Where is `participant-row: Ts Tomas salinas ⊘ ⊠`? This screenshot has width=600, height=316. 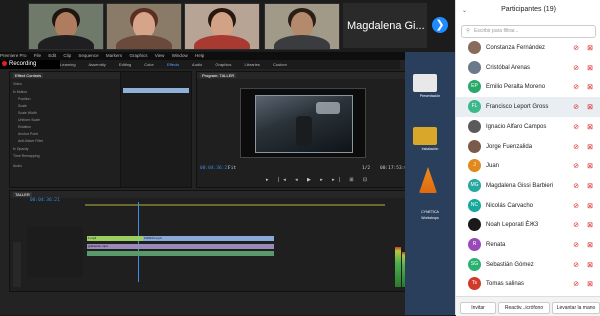 participant-row: Ts Tomas salinas ⊘ ⊠ is located at coordinates (528, 284).